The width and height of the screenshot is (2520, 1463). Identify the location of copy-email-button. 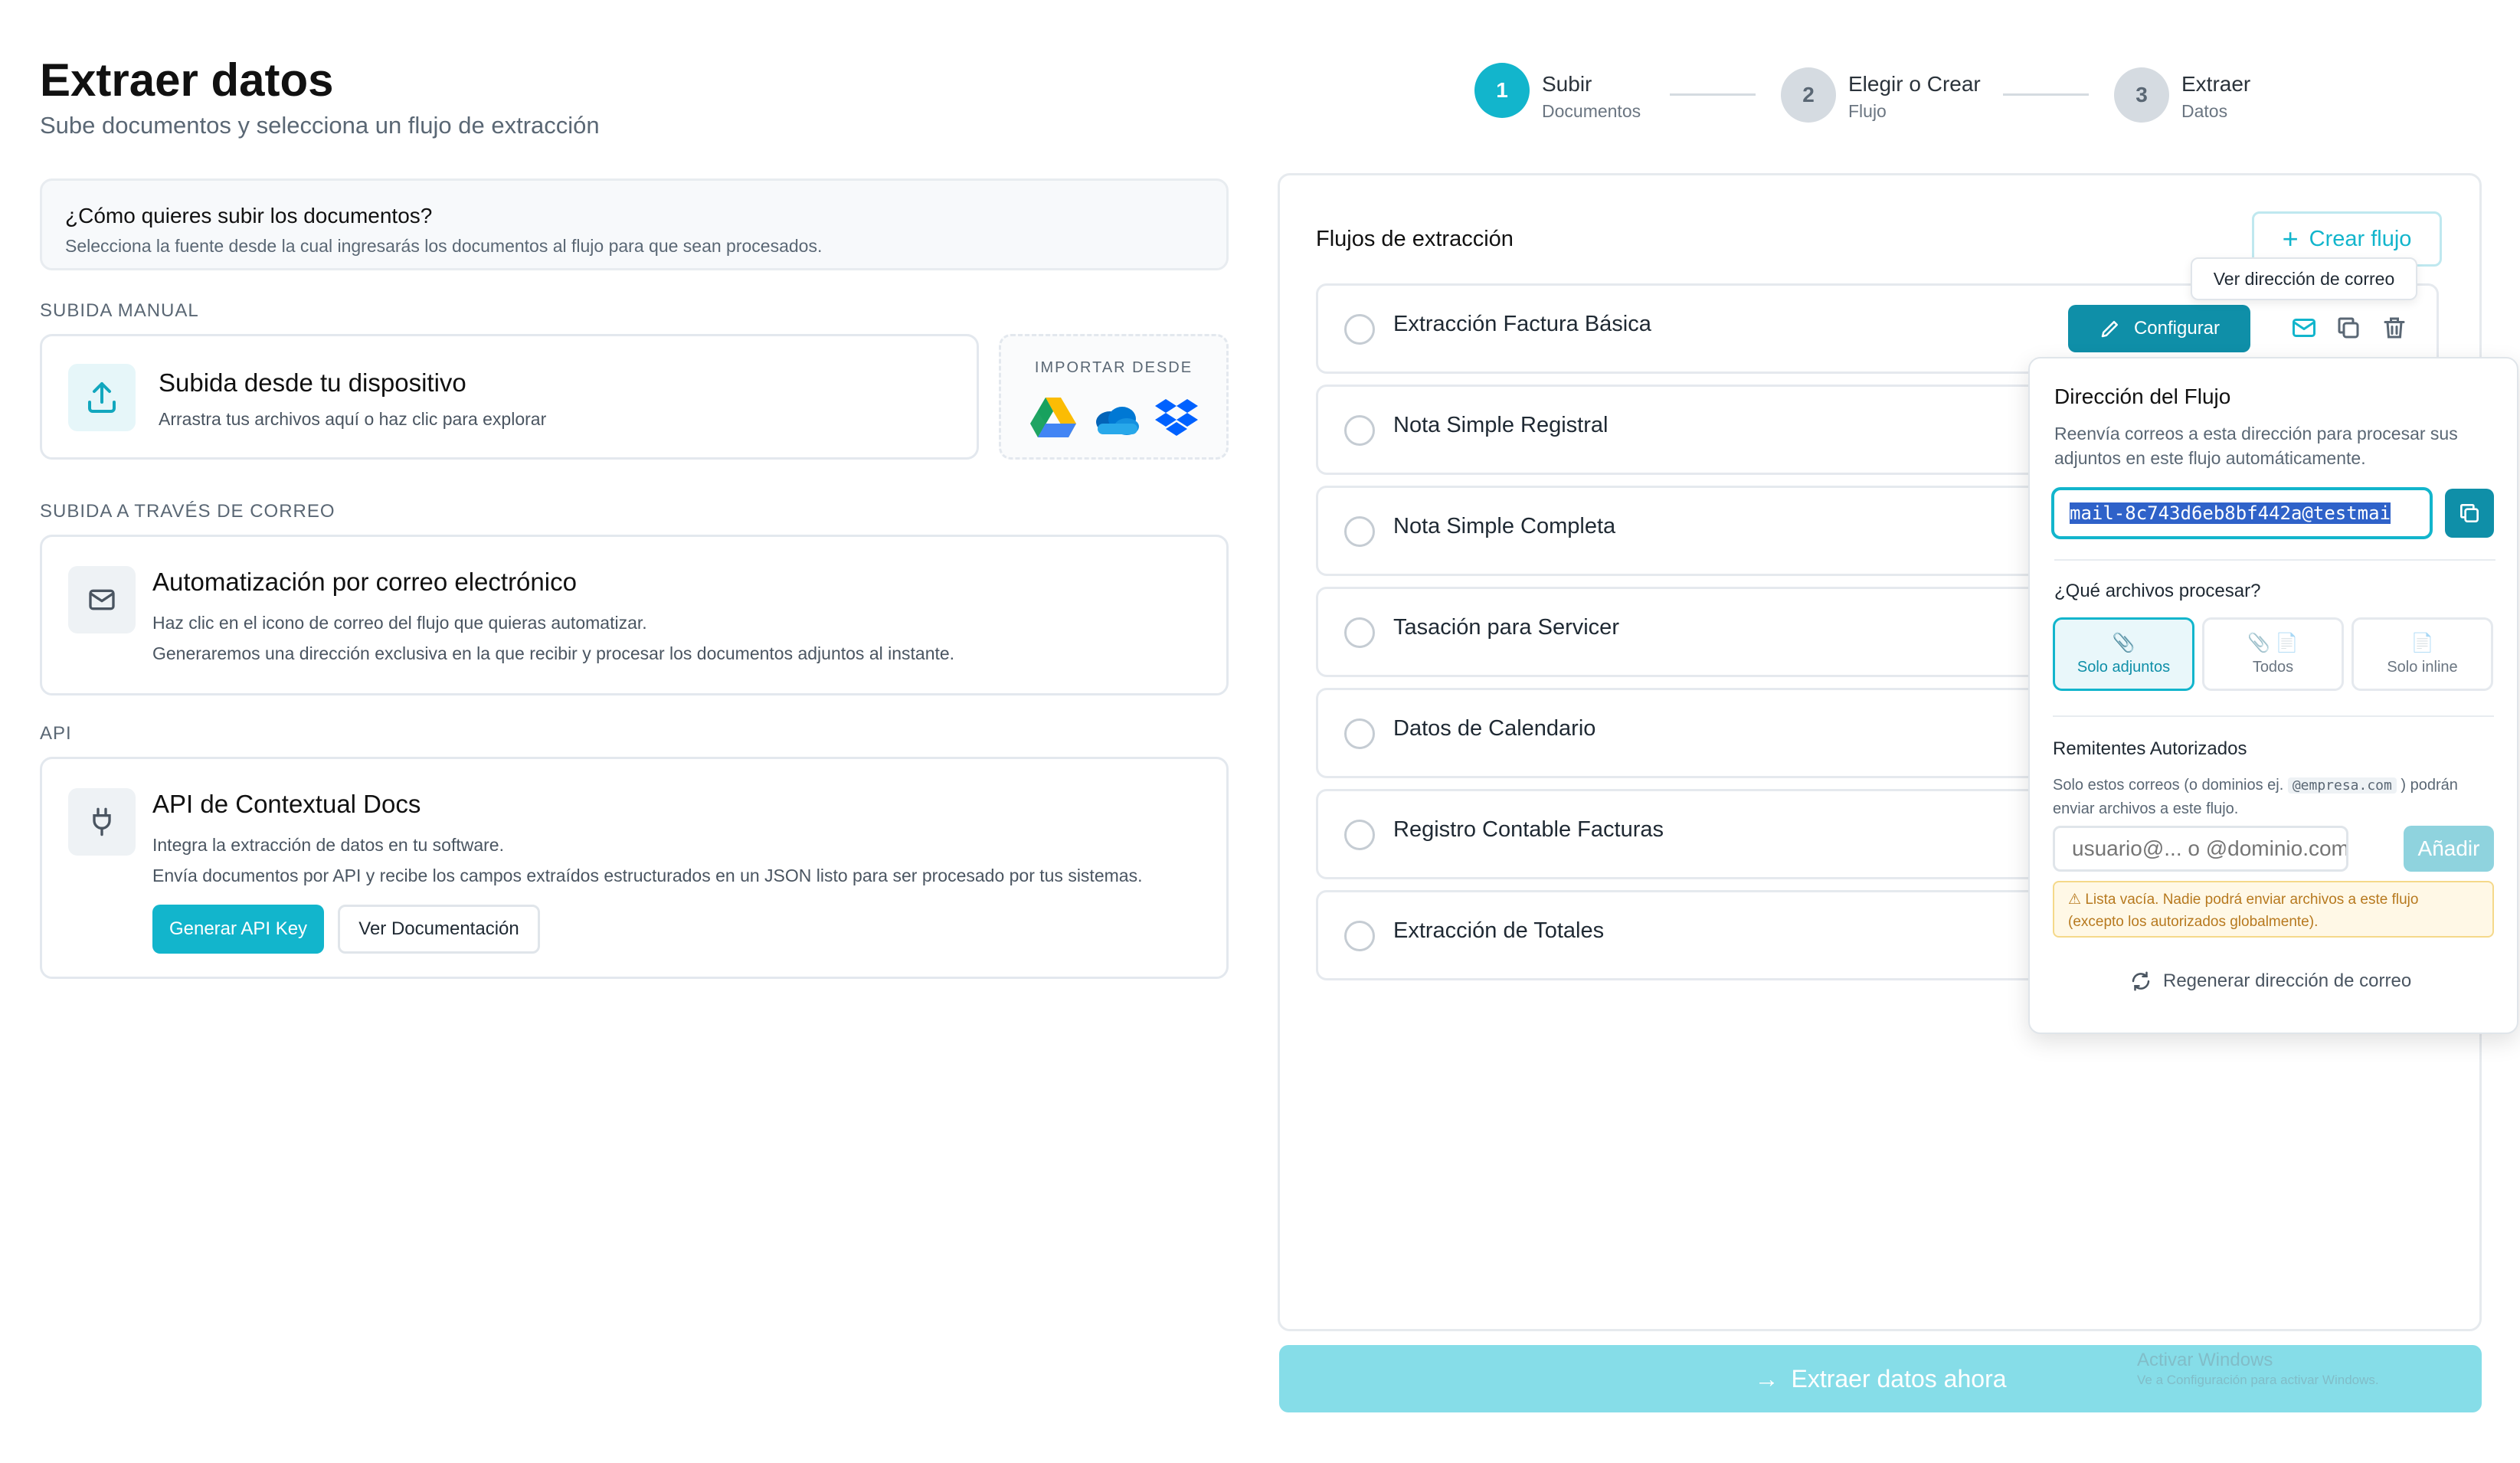
(2469, 513).